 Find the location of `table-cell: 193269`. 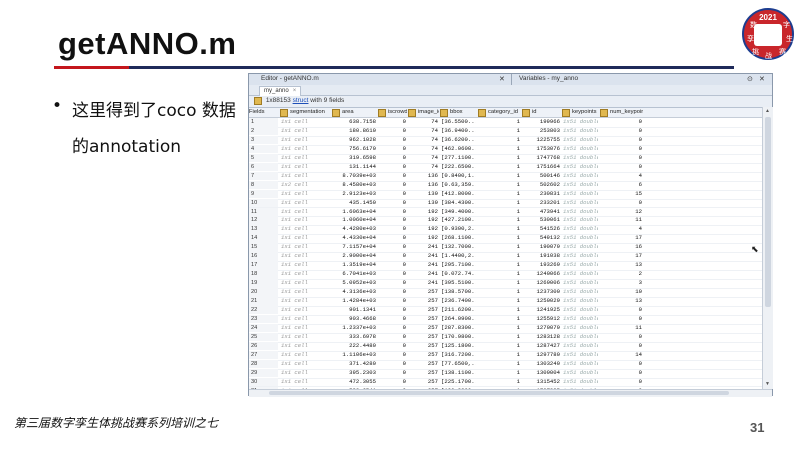

table-cell: 193269 is located at coordinates (540, 265).